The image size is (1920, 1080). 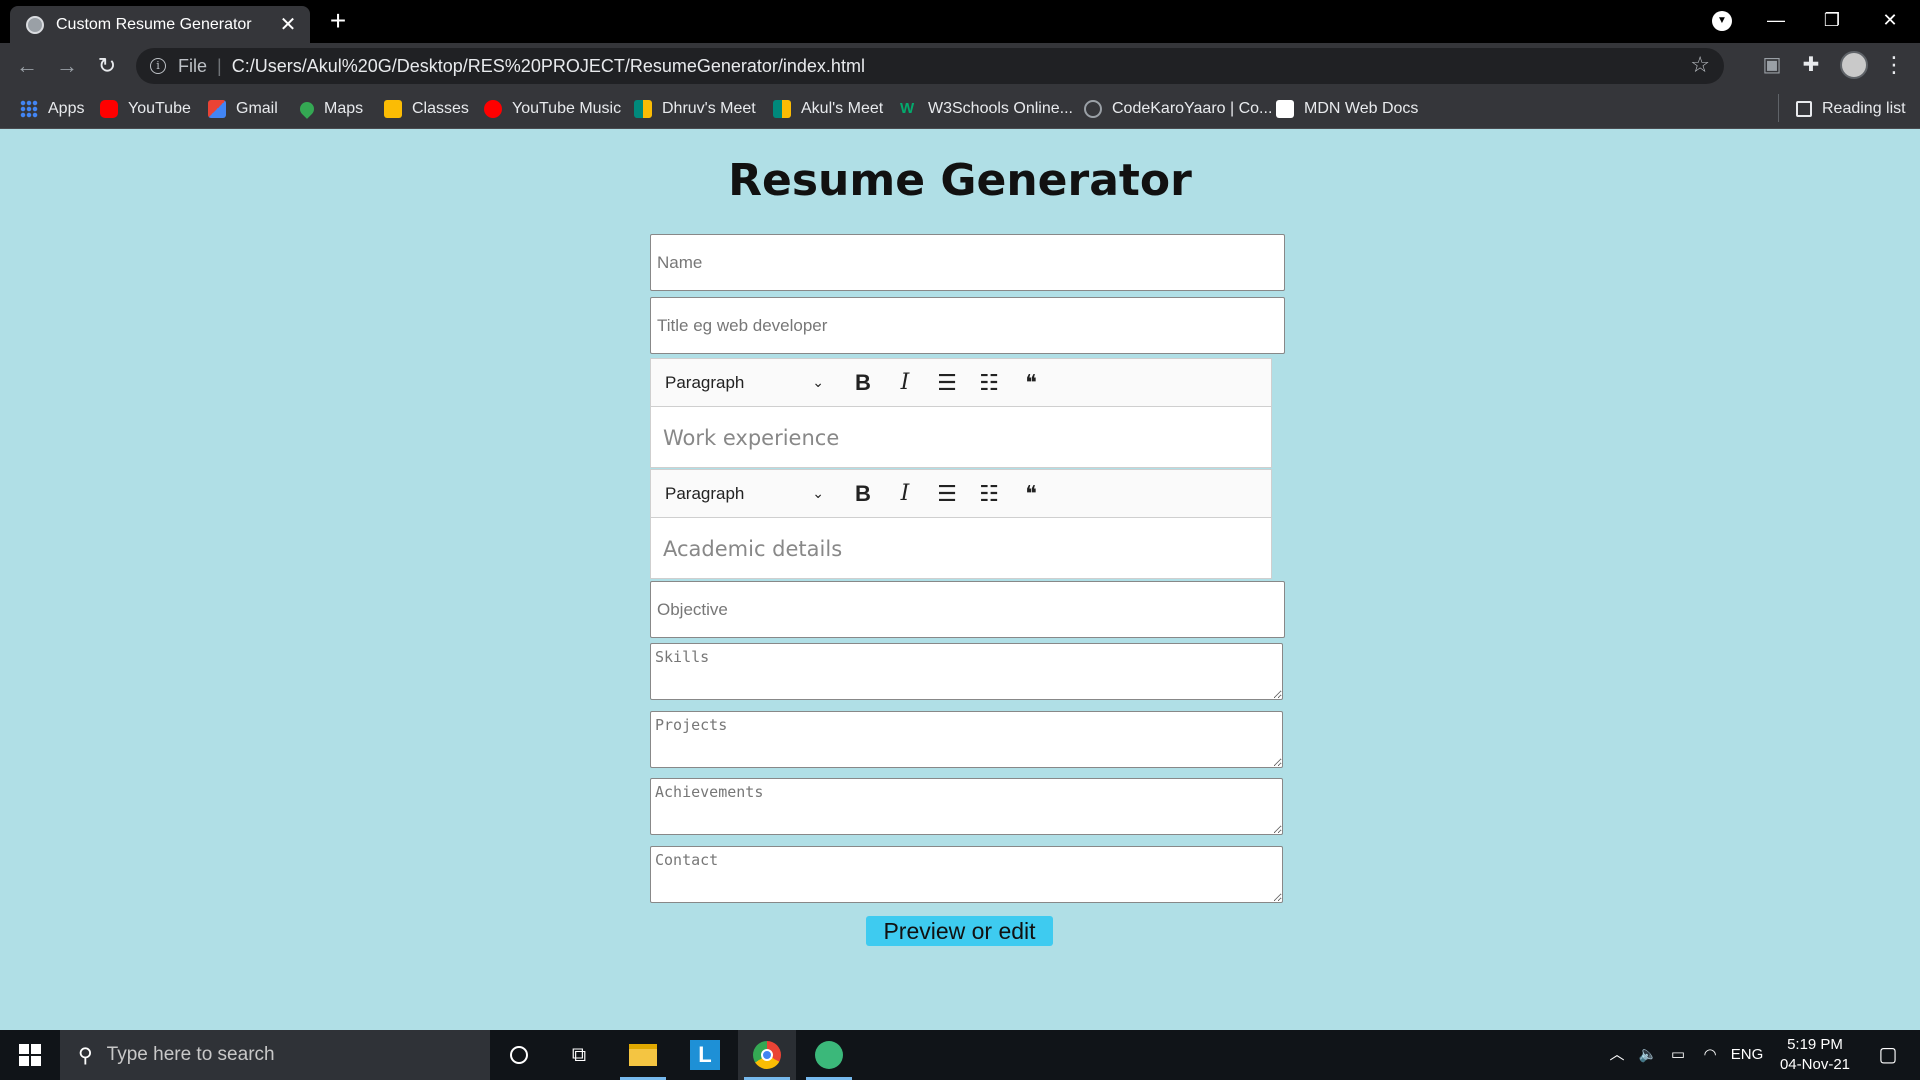 What do you see at coordinates (1772, 65) in the screenshot?
I see `extension-icon: ▣` at bounding box center [1772, 65].